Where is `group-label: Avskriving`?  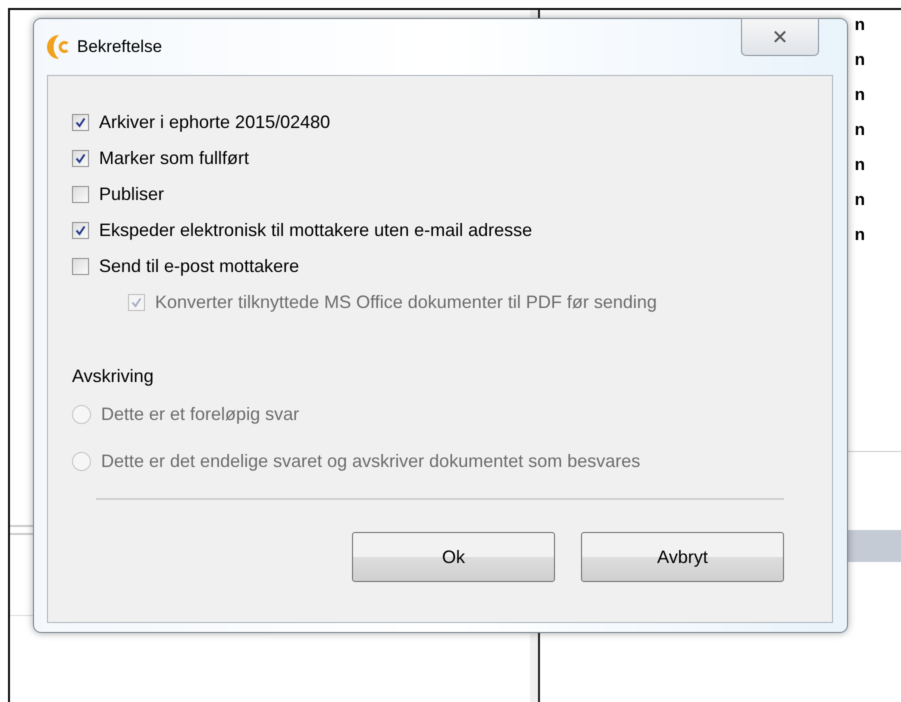
group-label: Avskriving is located at coordinates (113, 376).